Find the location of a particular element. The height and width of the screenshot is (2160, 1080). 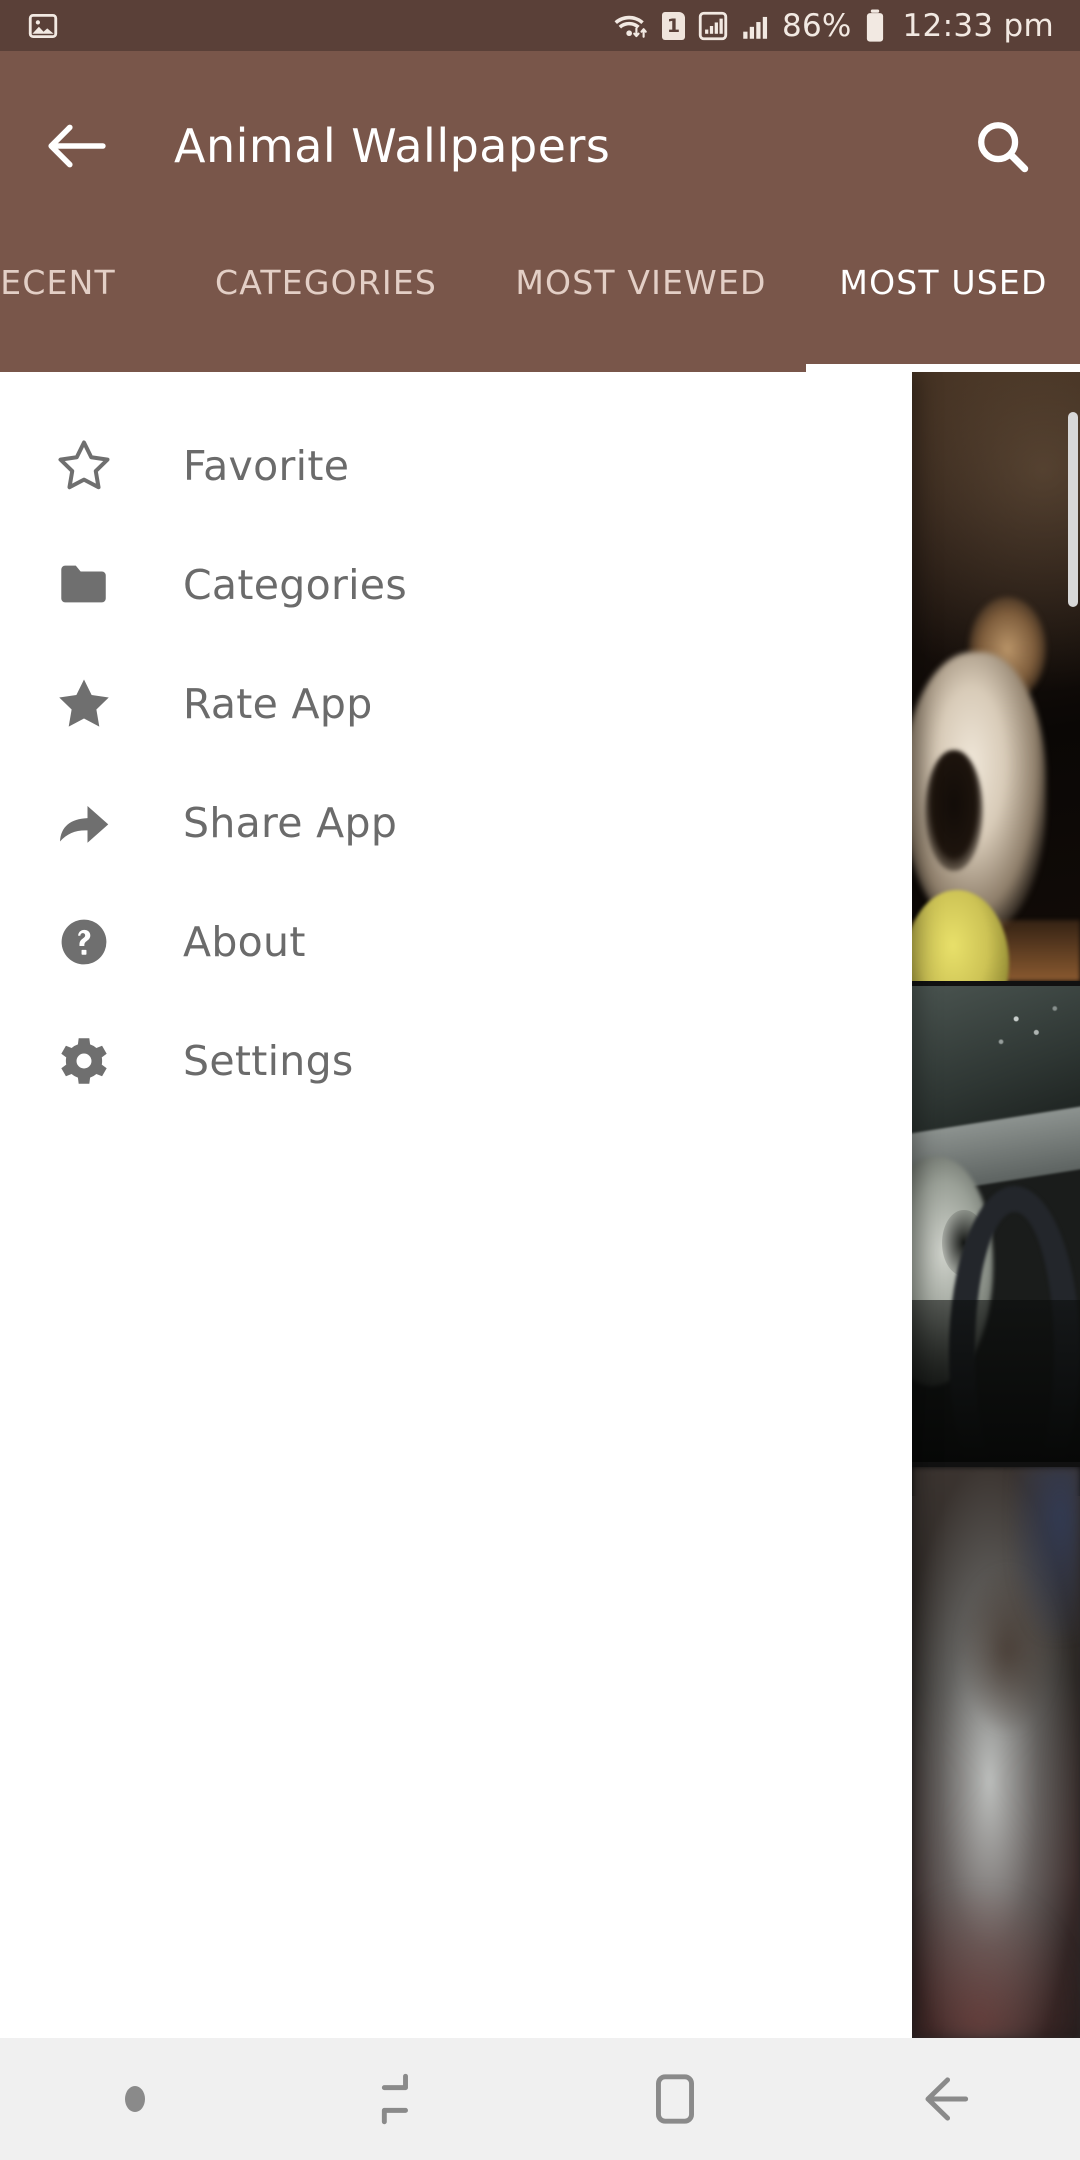

wifi-data-transfer-icon is located at coordinates (630, 26).